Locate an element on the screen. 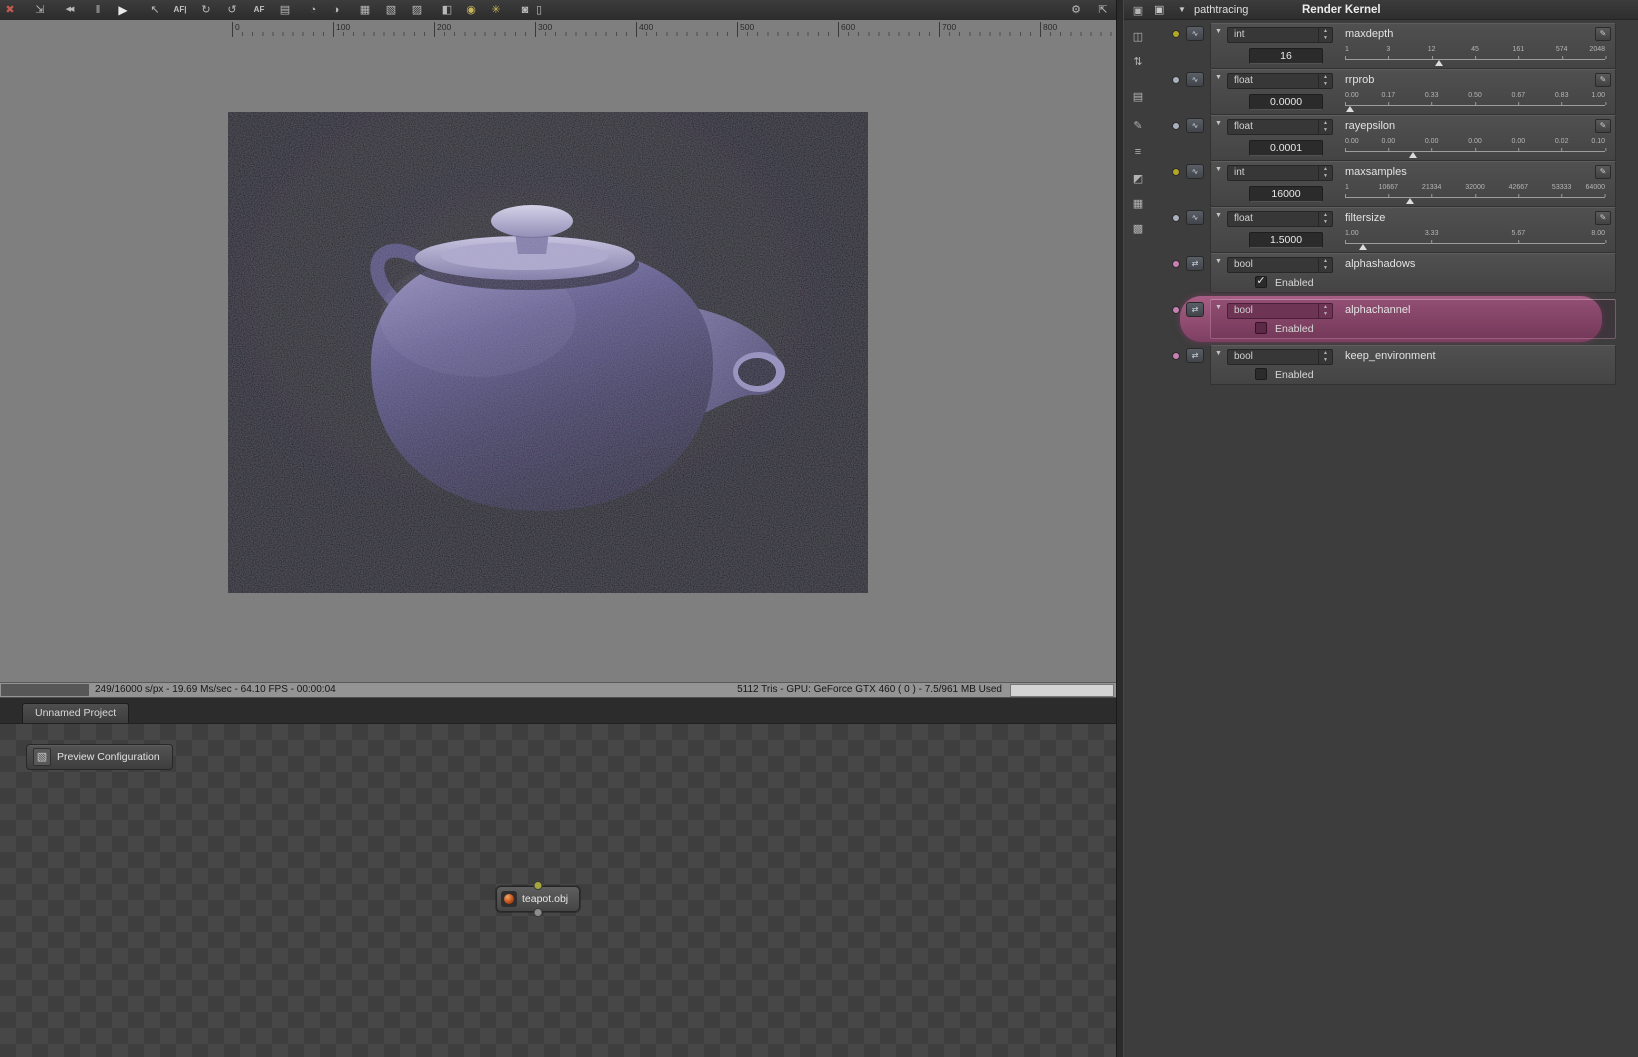 Image resolution: width=1638 pixels, height=1057 pixels. checker-grid-icon: ▨ is located at coordinates (417, 10).